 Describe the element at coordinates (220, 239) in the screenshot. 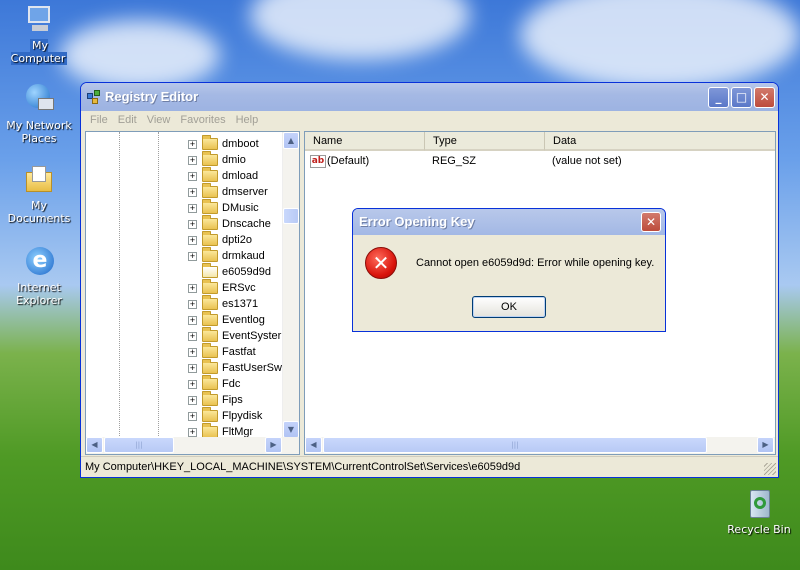

I see `tree-item: + dpti2o` at that location.